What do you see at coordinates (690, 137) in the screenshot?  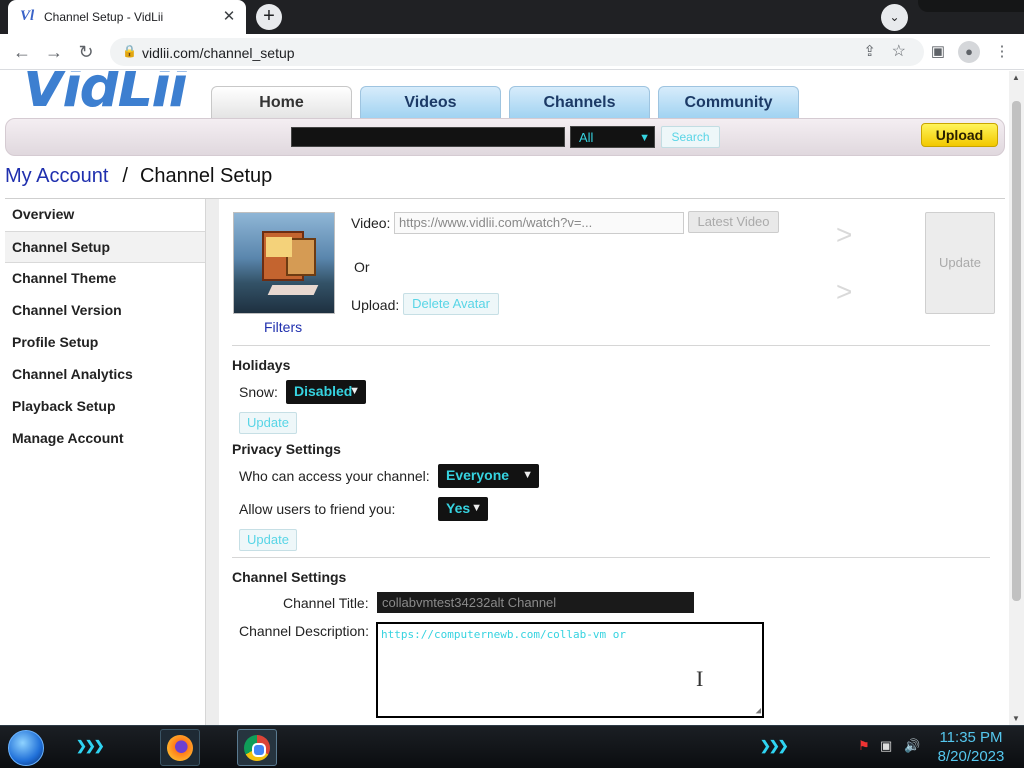 I see `search-button: Search` at bounding box center [690, 137].